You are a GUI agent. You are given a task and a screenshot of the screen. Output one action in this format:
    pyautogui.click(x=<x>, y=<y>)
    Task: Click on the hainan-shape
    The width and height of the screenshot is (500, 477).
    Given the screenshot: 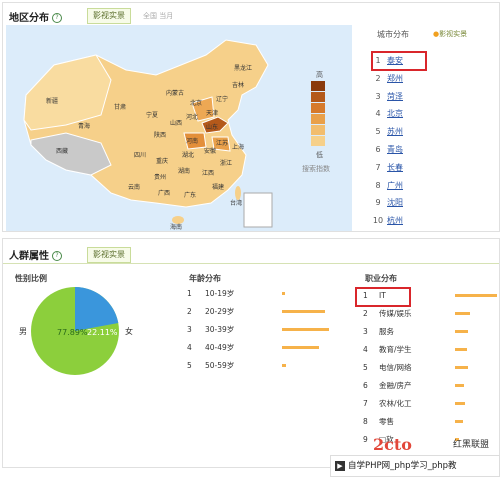 What is the action you would take?
    pyautogui.click(x=178, y=220)
    